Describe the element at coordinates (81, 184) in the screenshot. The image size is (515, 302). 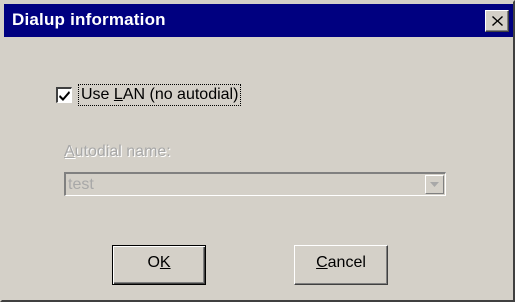
I see `autodial-name-value: test` at that location.